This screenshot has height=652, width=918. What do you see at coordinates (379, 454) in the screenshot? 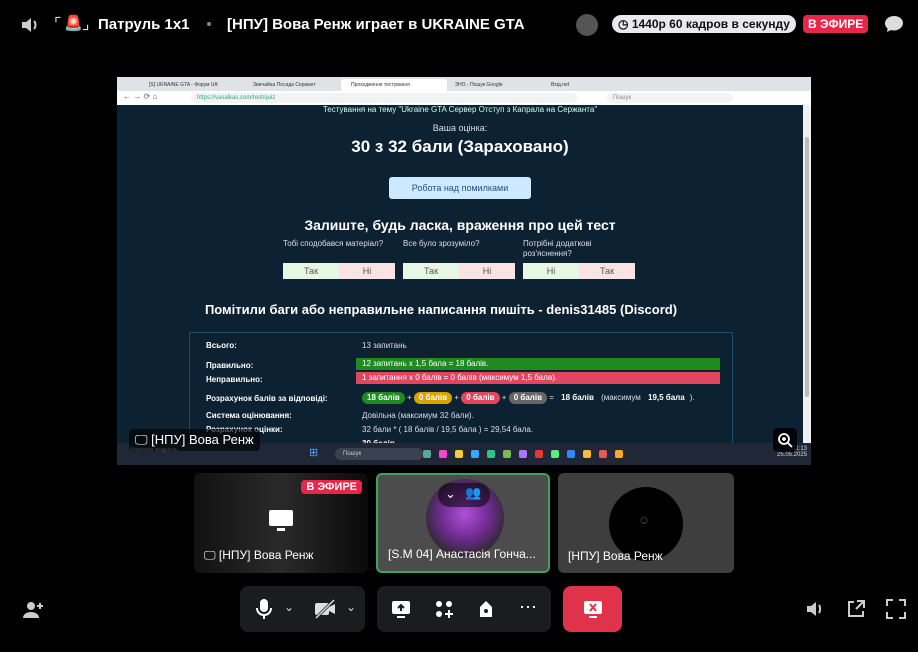
I see `taskbar-search: Пошук` at bounding box center [379, 454].